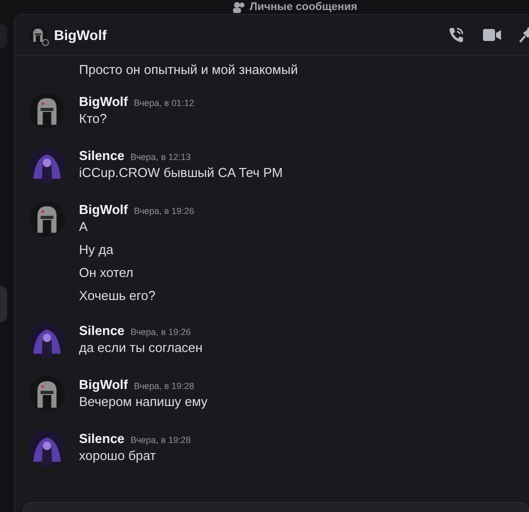  Describe the element at coordinates (456, 35) in the screenshot. I see `phone-icon` at that location.